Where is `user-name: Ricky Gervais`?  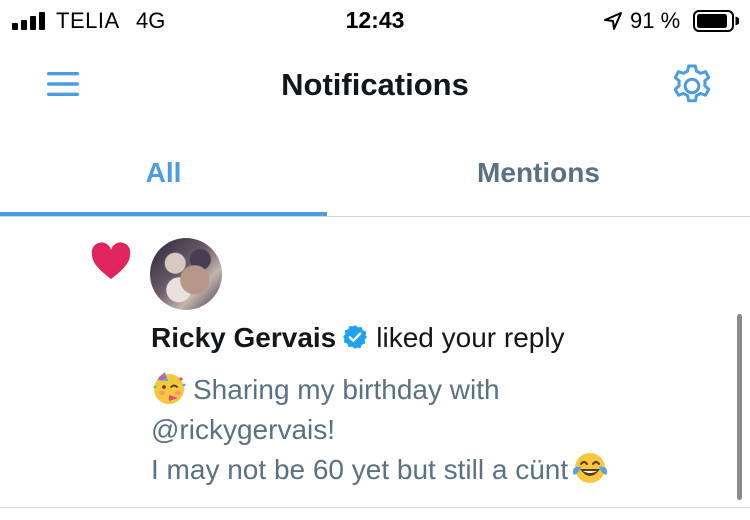
user-name: Ricky Gervais is located at coordinates (243, 337).